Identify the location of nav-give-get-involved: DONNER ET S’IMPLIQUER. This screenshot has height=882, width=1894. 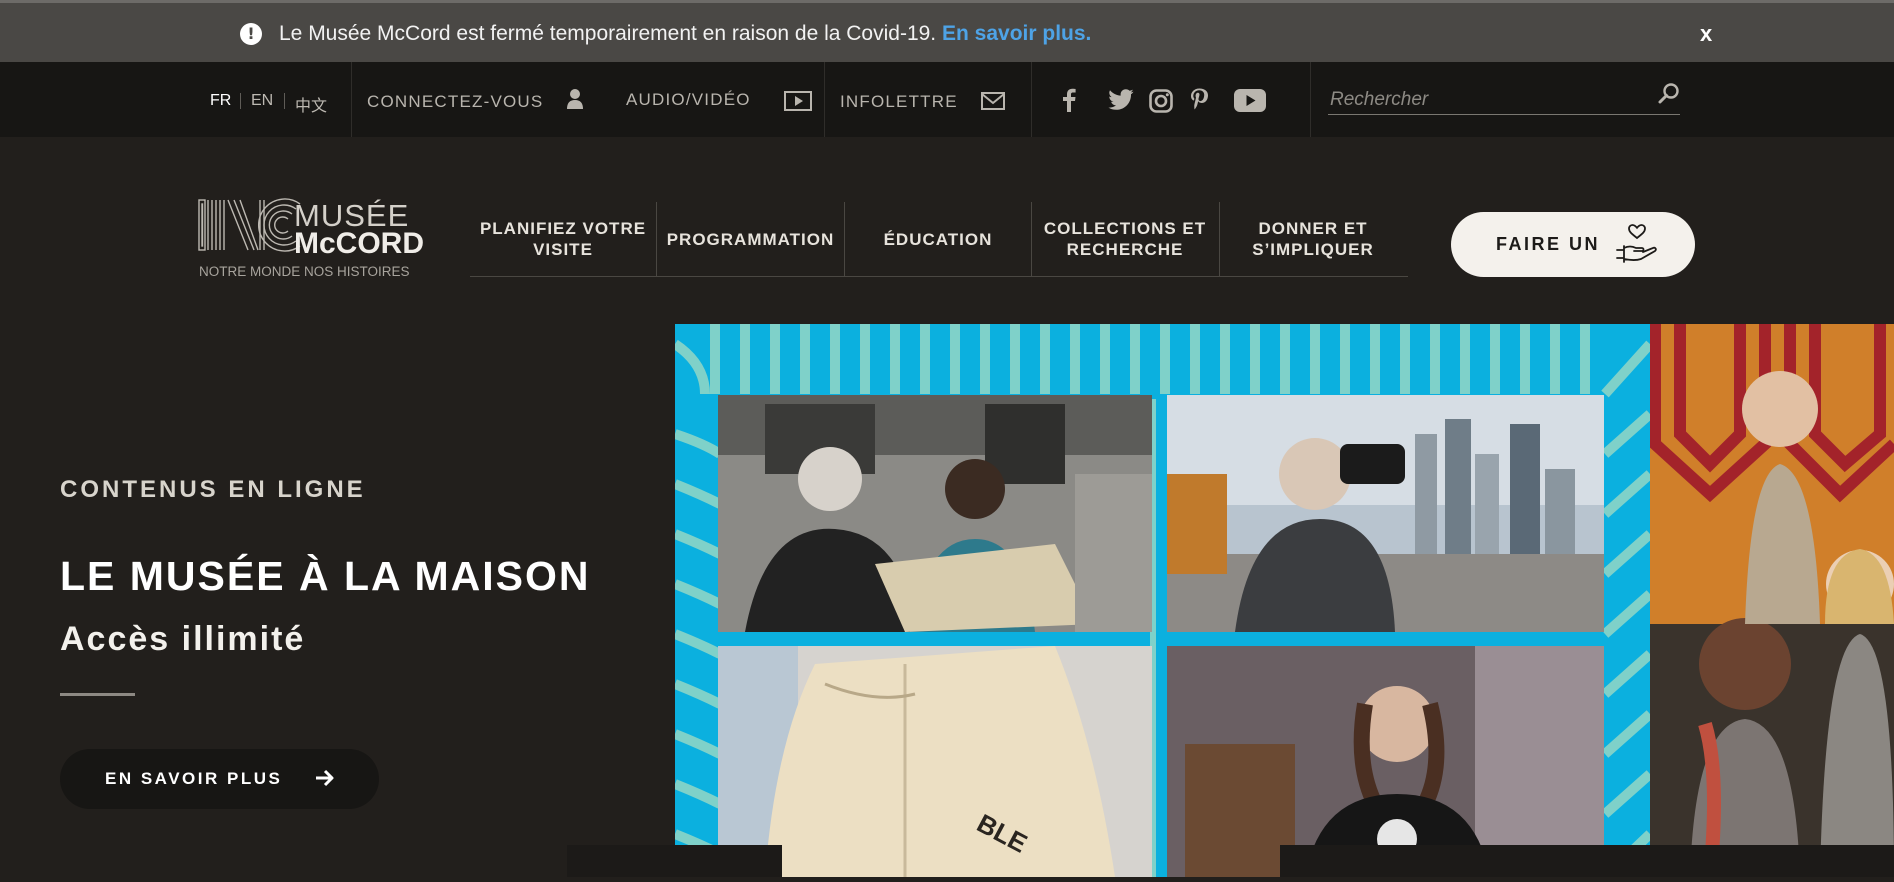
(1313, 239).